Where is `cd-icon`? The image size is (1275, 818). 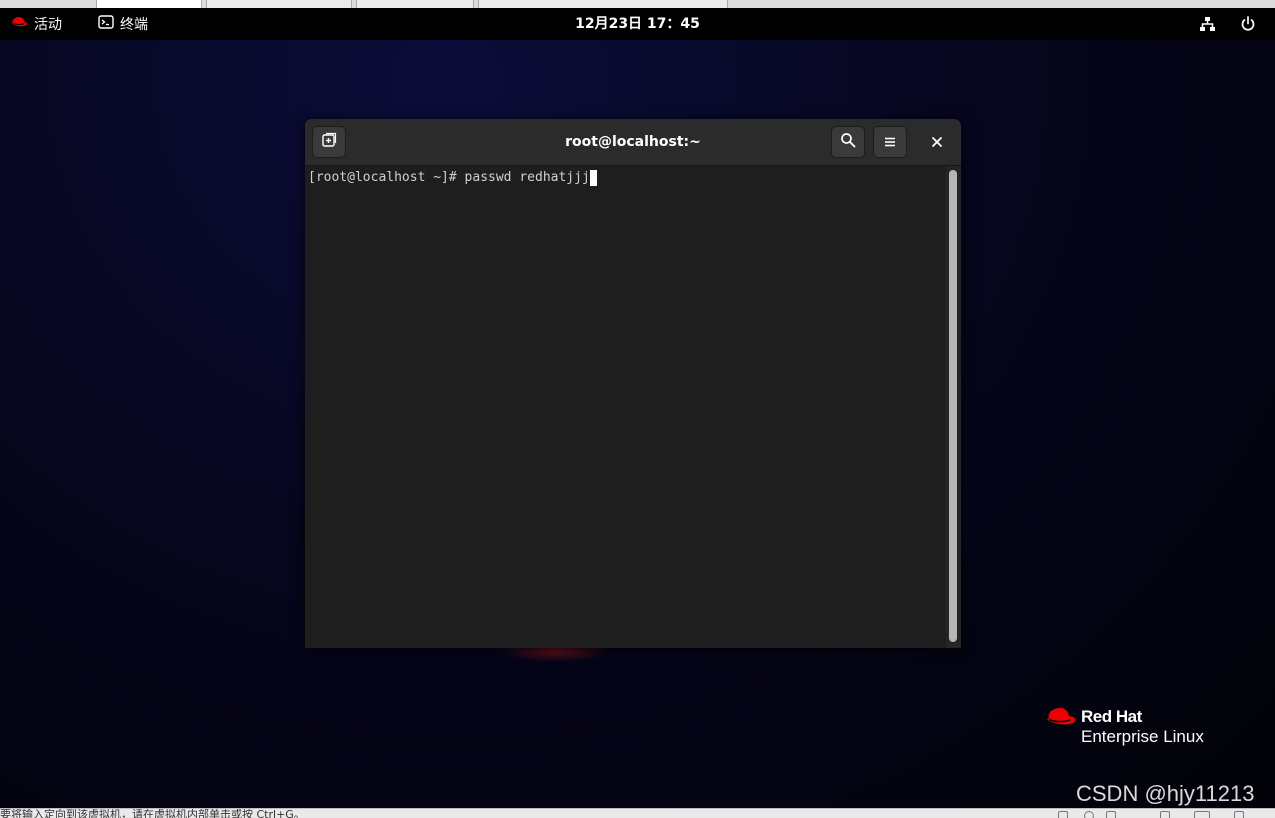 cd-icon is located at coordinates (1089, 814).